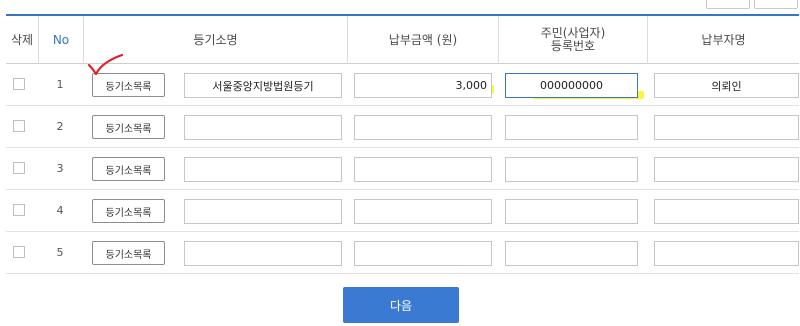 The width and height of the screenshot is (800, 326). I want to click on next-button: 다음, so click(401, 305).